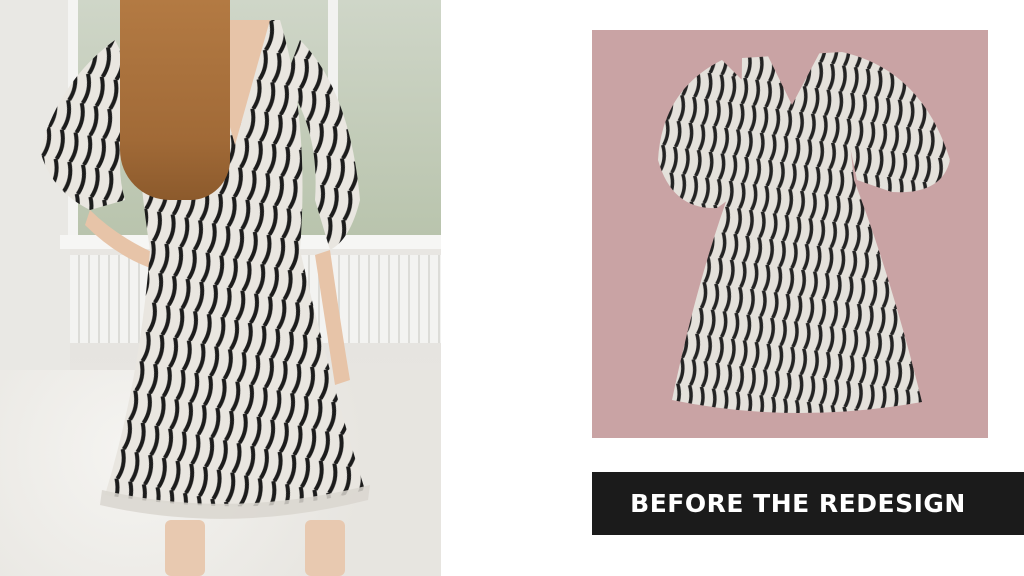 The width and height of the screenshot is (1024, 576). Describe the element at coordinates (798, 503) in the screenshot. I see `caption-text: BEFORE THE REDESIGN` at that location.